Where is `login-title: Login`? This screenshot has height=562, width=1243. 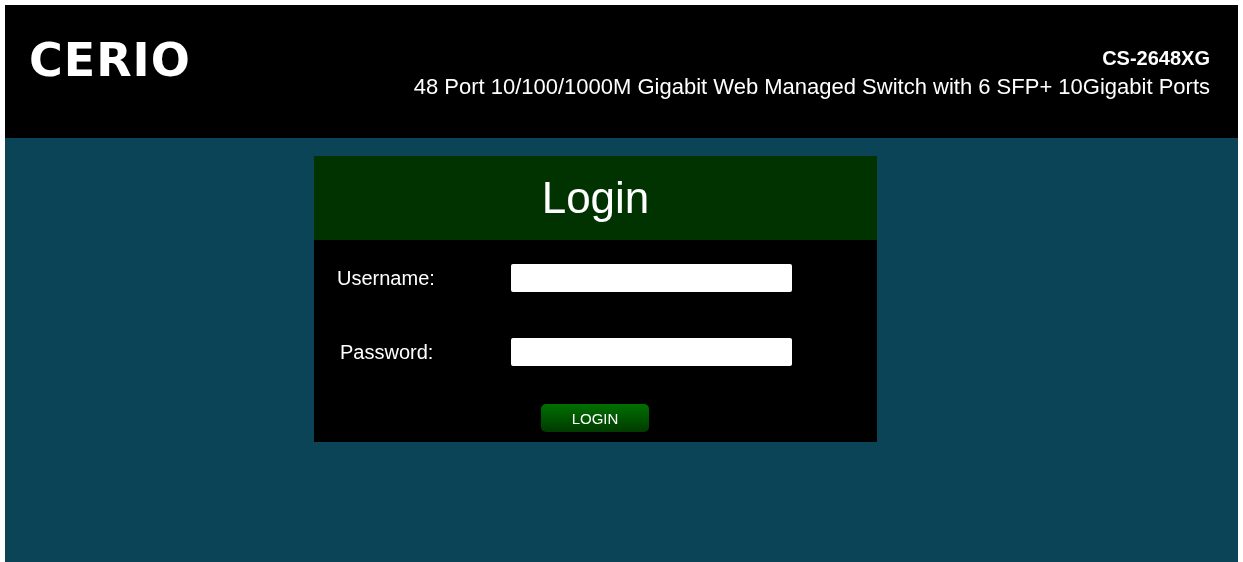
login-title: Login is located at coordinates (595, 198).